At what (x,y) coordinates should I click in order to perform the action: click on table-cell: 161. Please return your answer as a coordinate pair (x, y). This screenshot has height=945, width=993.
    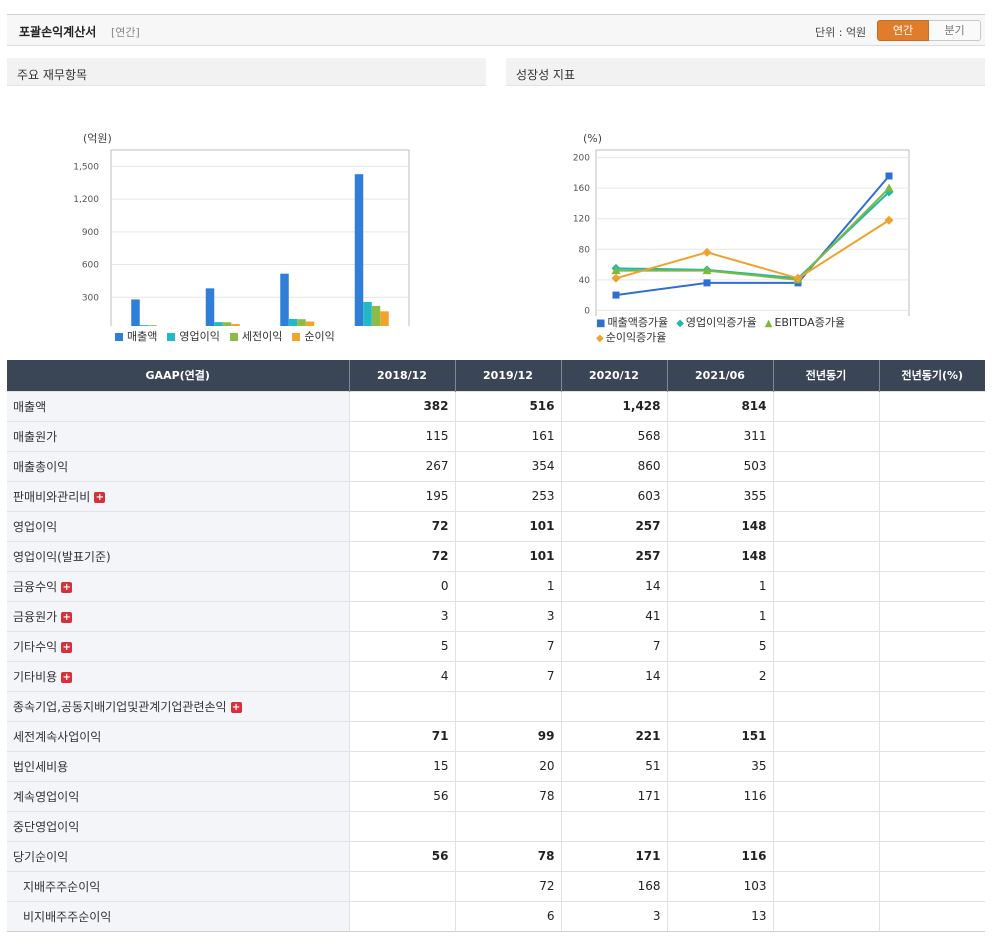
    Looking at the image, I should click on (507, 435).